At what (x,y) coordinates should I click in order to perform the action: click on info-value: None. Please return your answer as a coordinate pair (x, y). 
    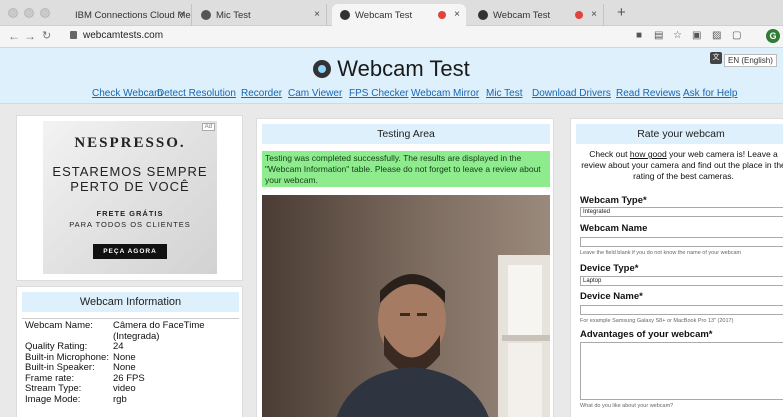
    Looking at the image, I should click on (124, 367).